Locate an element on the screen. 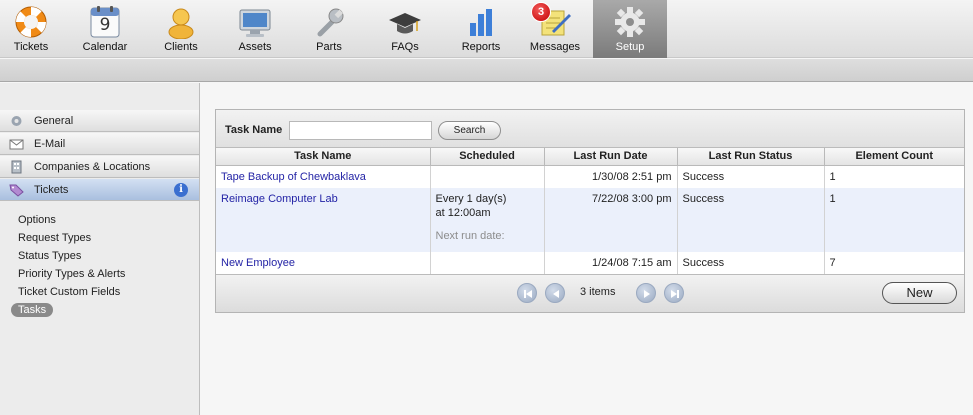 Image resolution: width=973 pixels, height=415 pixels. toolbar-reports: Reports is located at coordinates (481, 29).